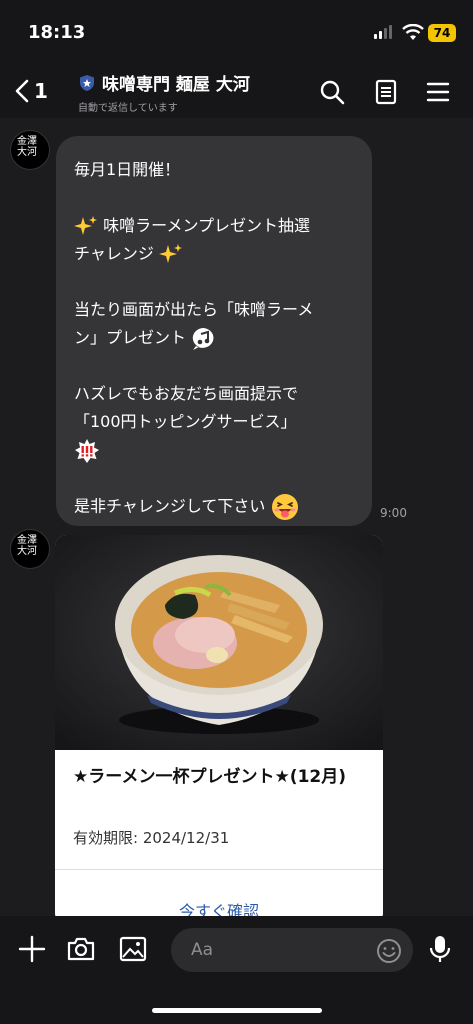 This screenshot has width=473, height=1024. I want to click on camera-icon, so click(81, 949).